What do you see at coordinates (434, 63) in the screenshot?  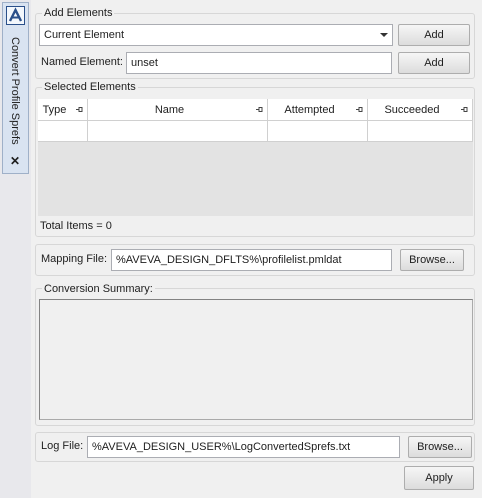 I see `add-named-element-button: Add` at bounding box center [434, 63].